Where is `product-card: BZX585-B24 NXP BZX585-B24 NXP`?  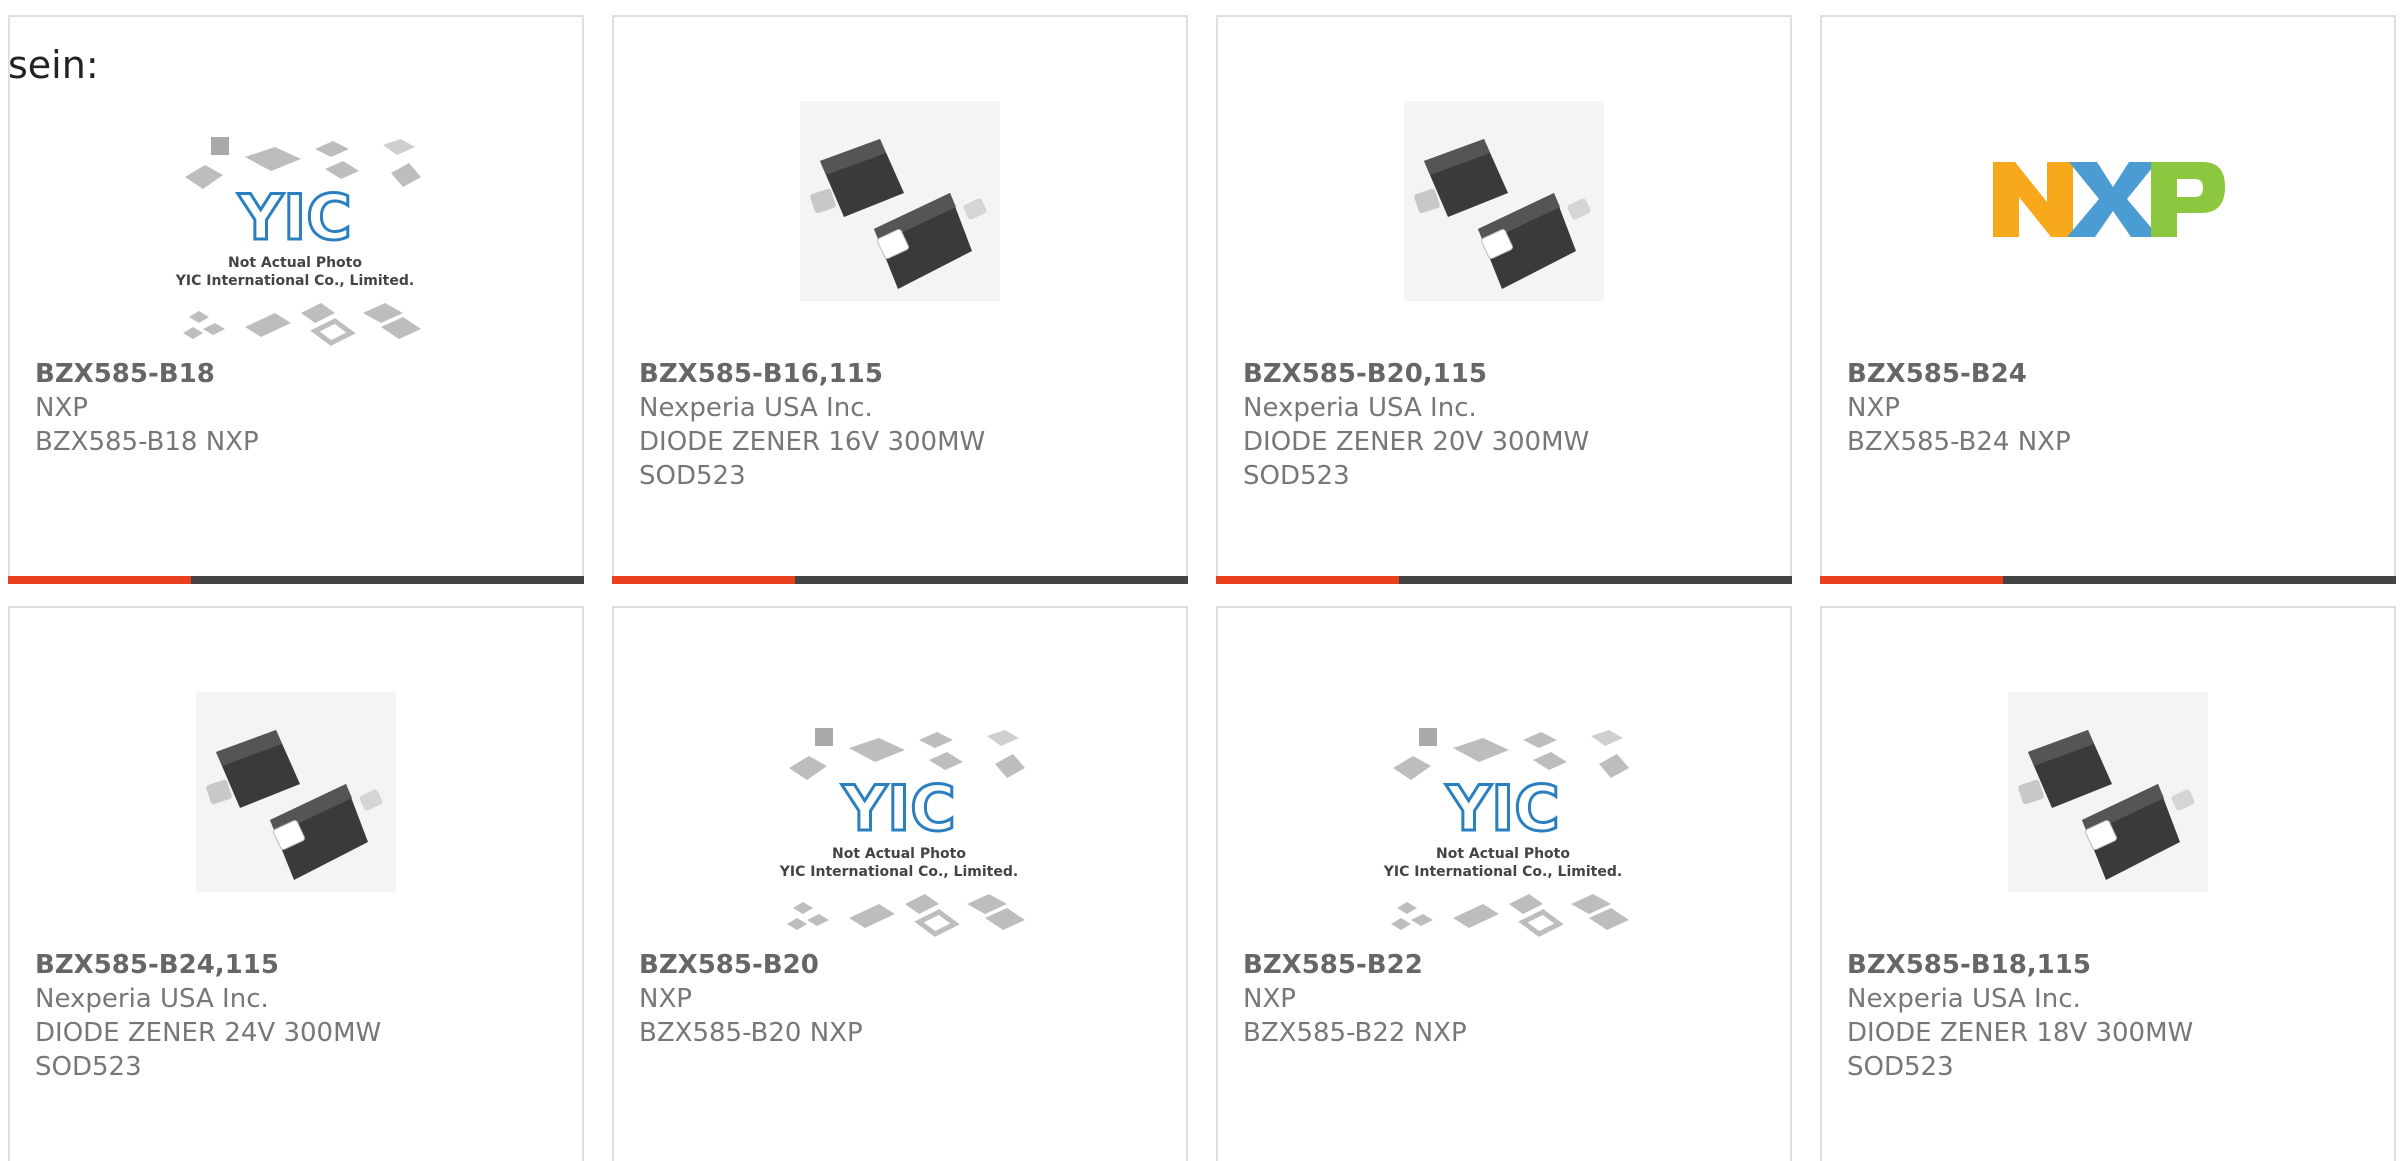
product-card: BZX585-B24 NXP BZX585-B24 NXP is located at coordinates (2108, 299).